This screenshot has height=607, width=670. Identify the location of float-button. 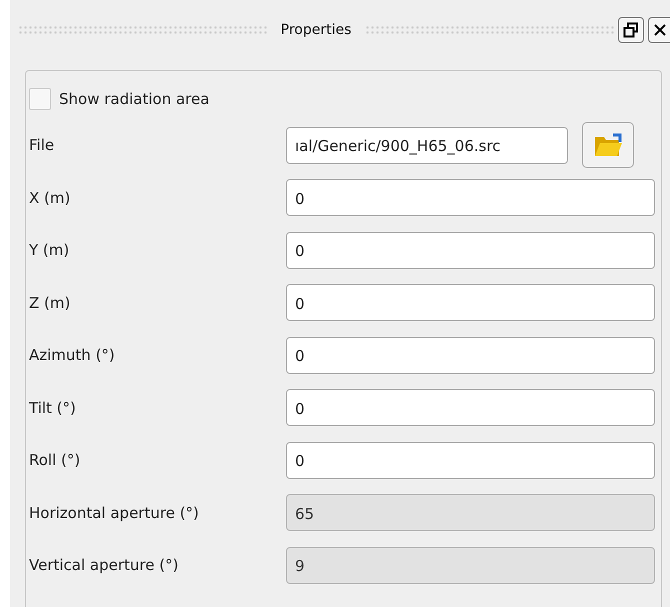
(631, 30).